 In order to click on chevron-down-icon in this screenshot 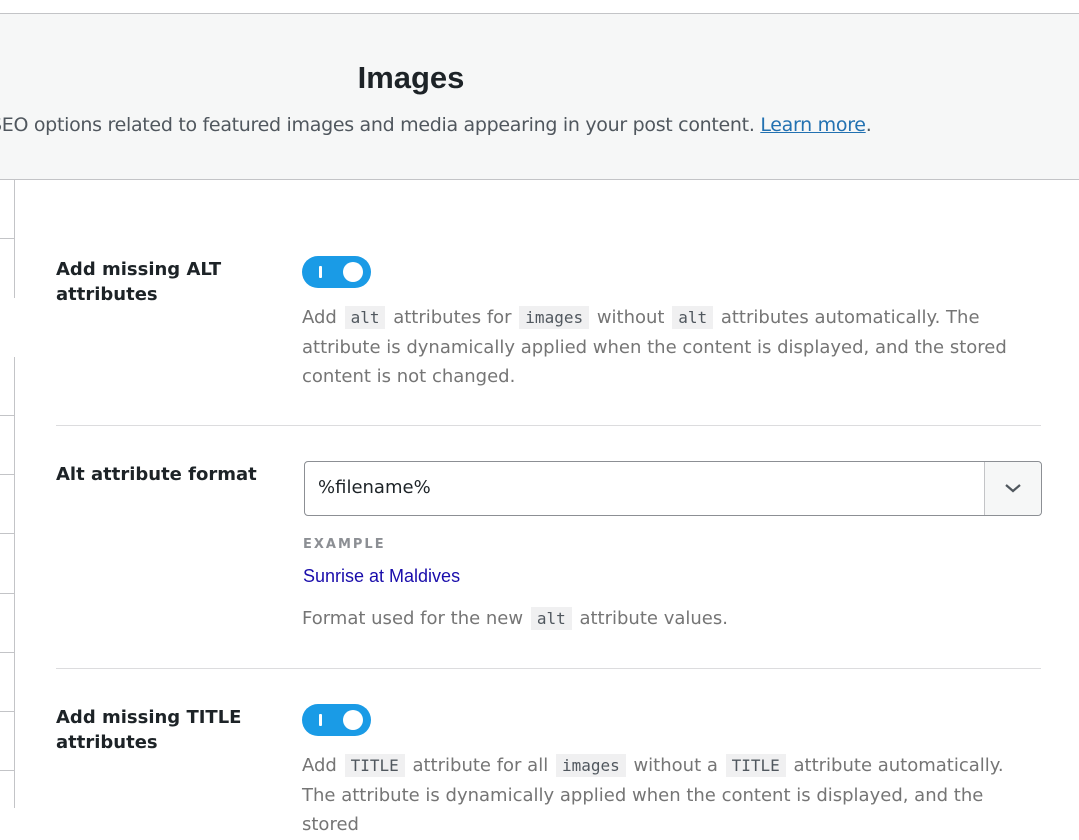, I will do `click(1013, 488)`.